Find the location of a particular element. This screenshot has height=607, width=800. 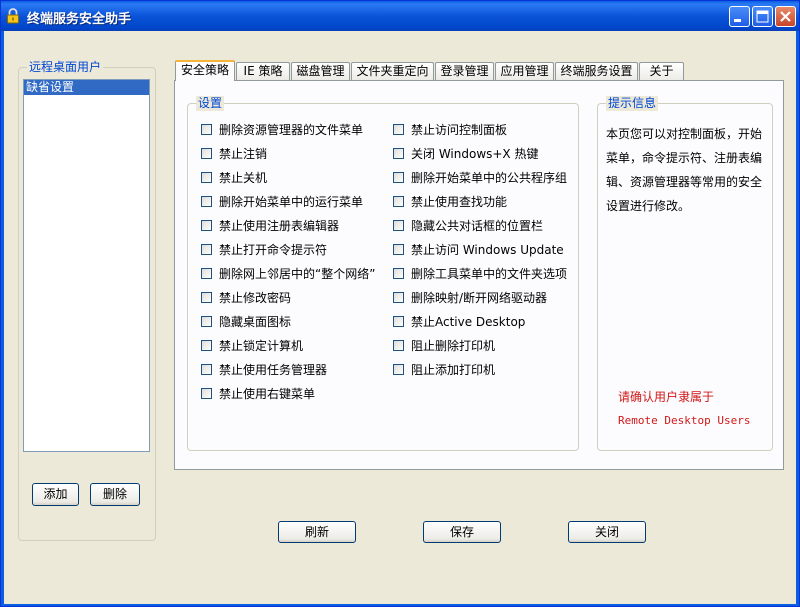

setting-label: 关闭 Windows+X 热键 is located at coordinates (475, 154).